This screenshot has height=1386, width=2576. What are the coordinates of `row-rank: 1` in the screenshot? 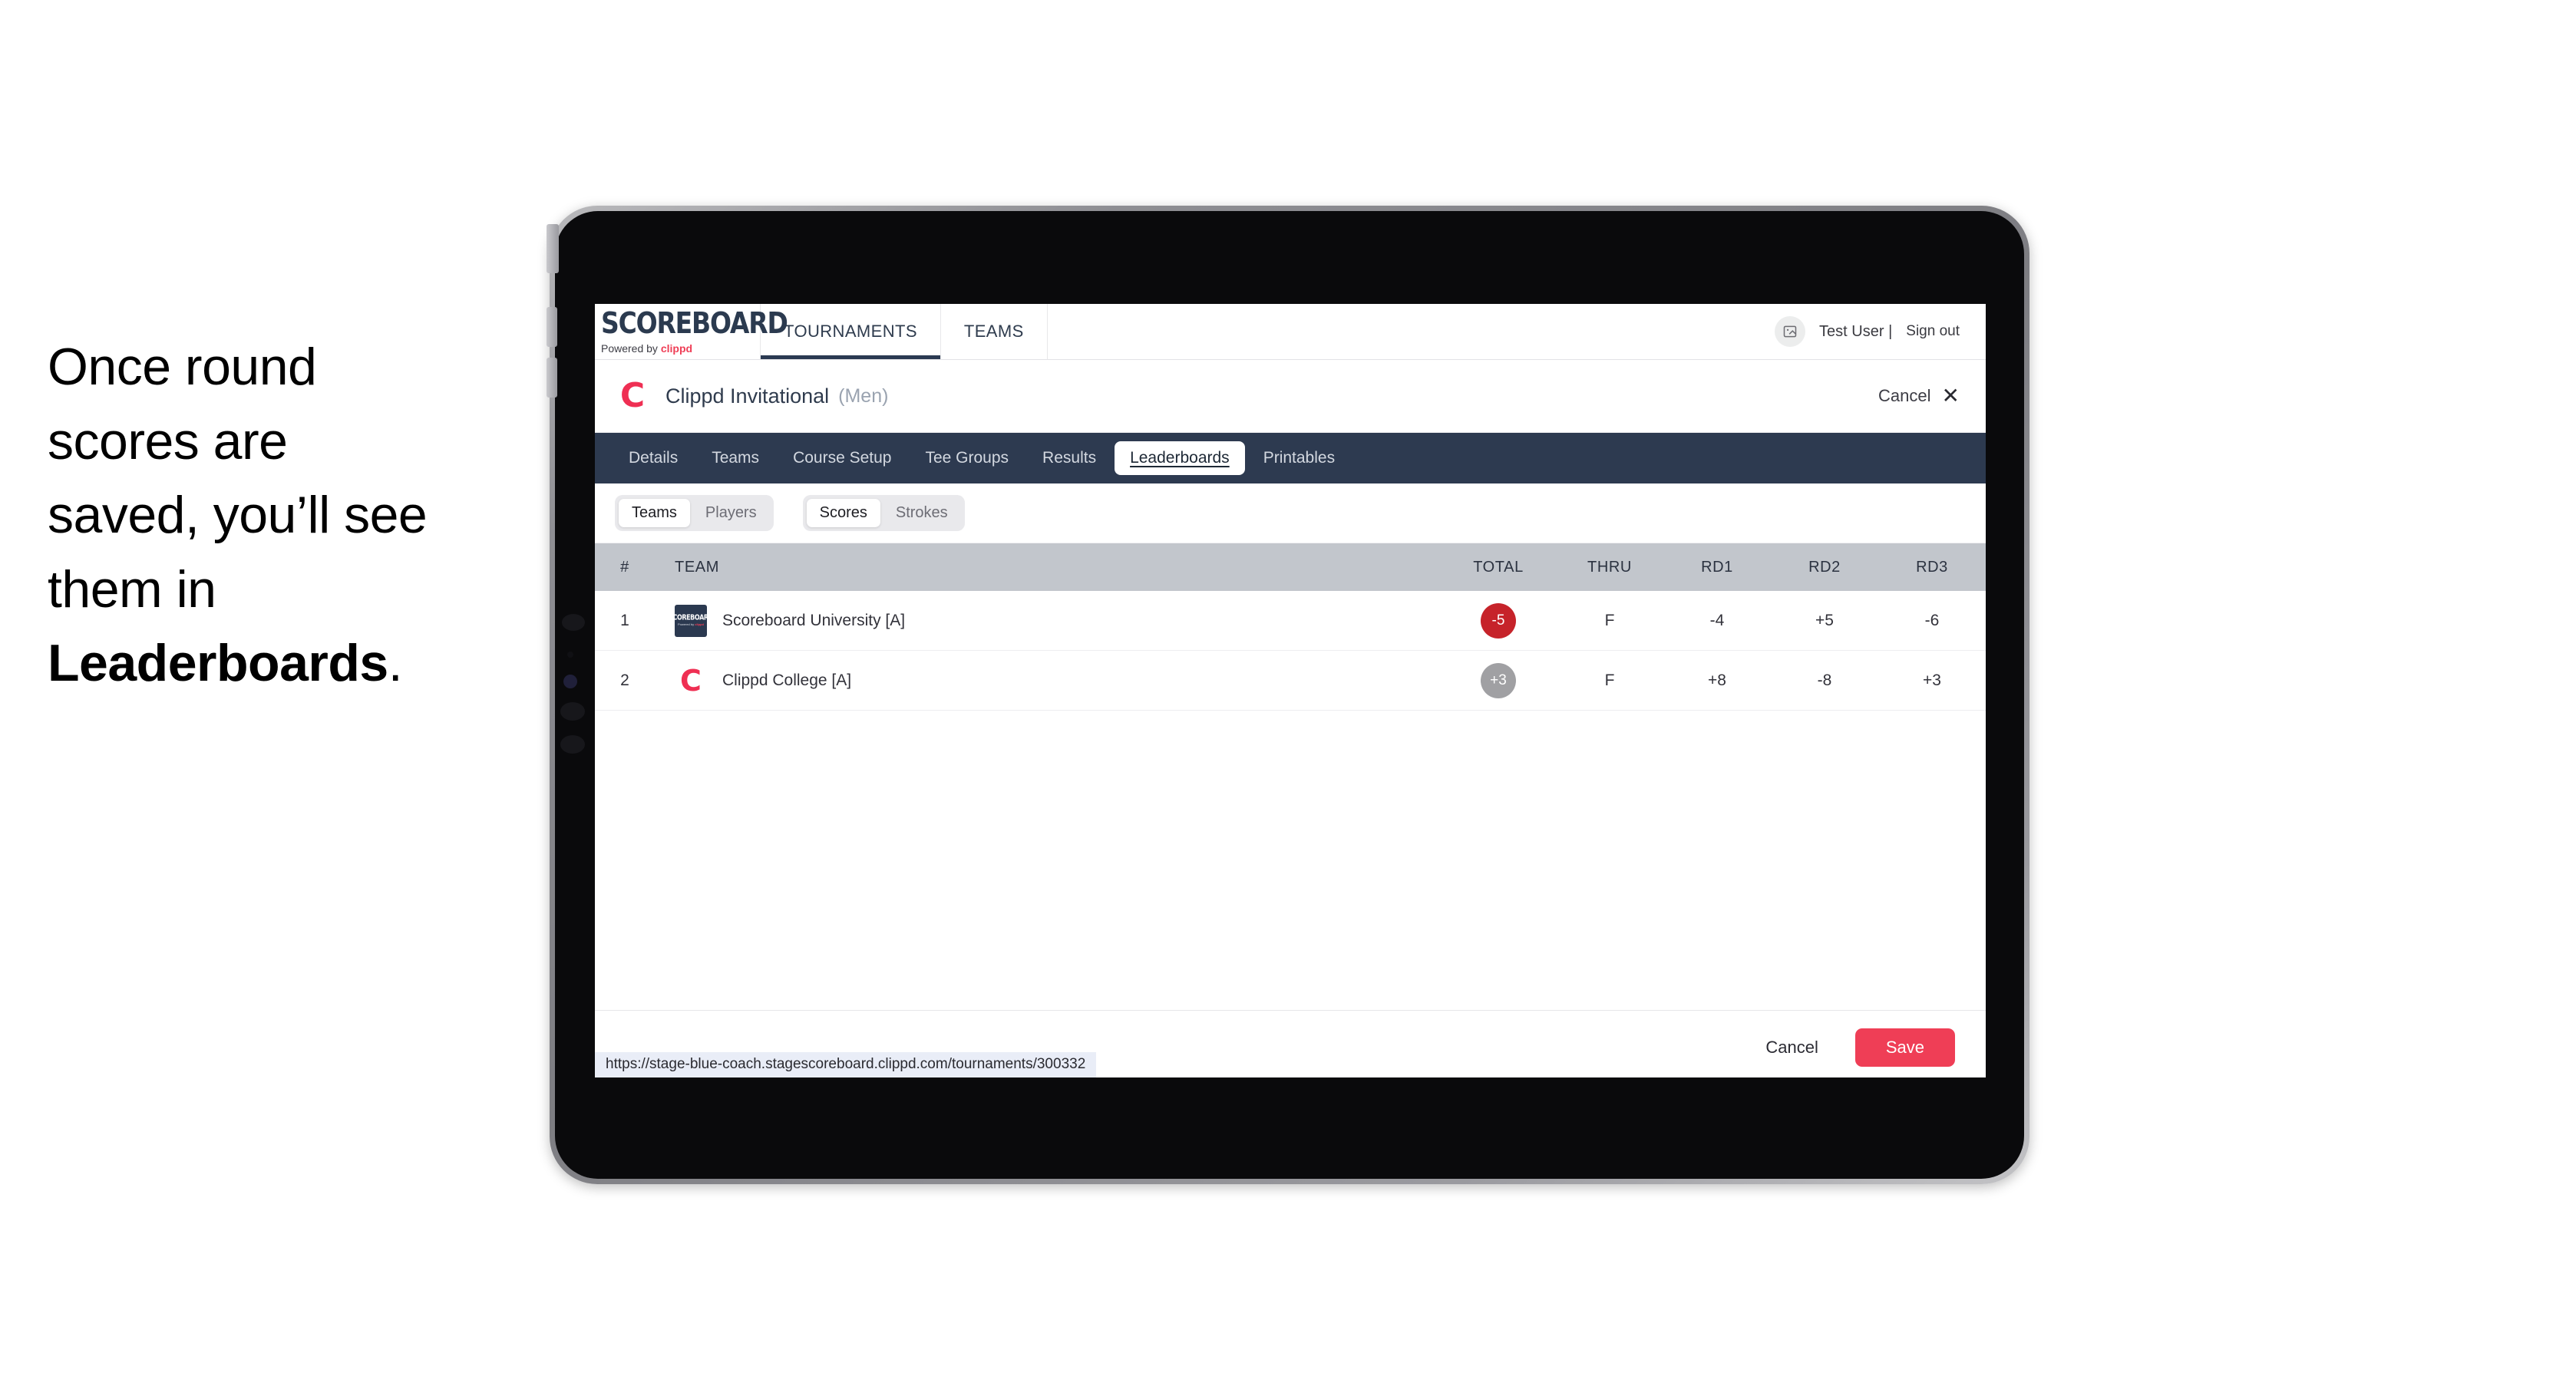 It's located at (624, 620).